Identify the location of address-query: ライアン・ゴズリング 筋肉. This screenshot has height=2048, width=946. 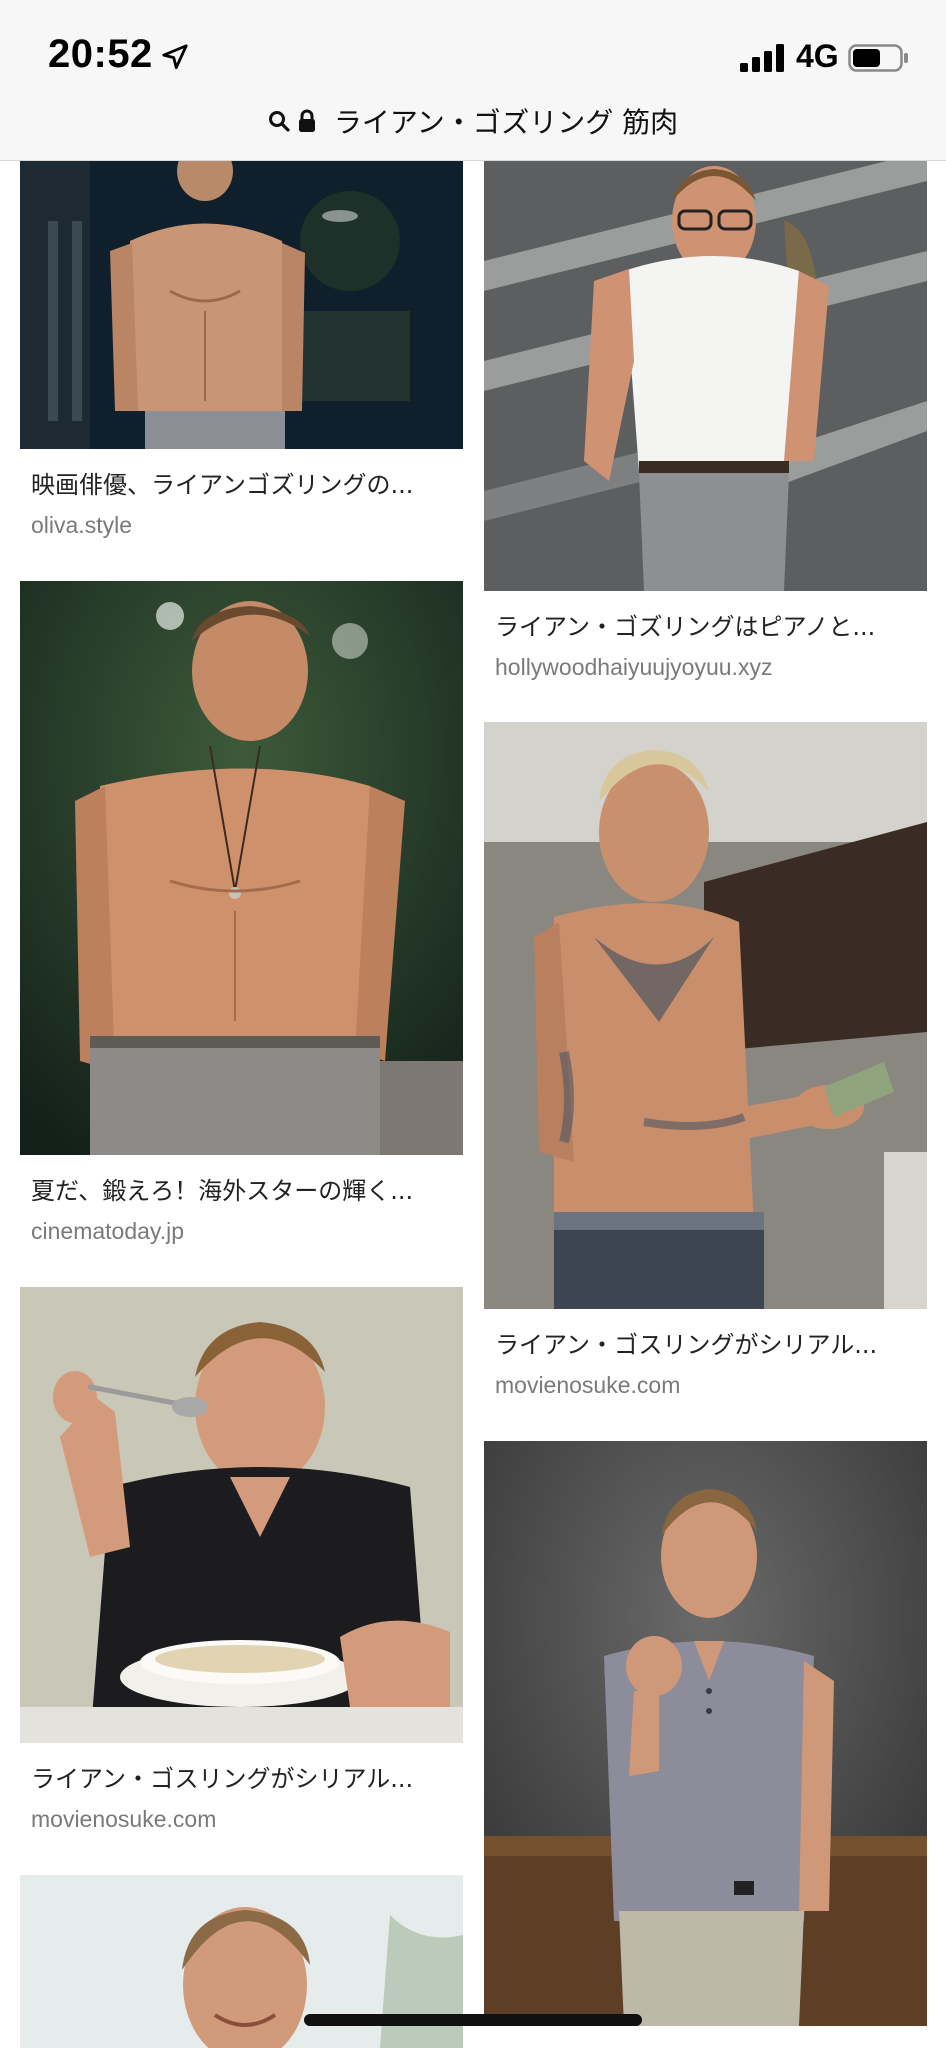
(506, 122).